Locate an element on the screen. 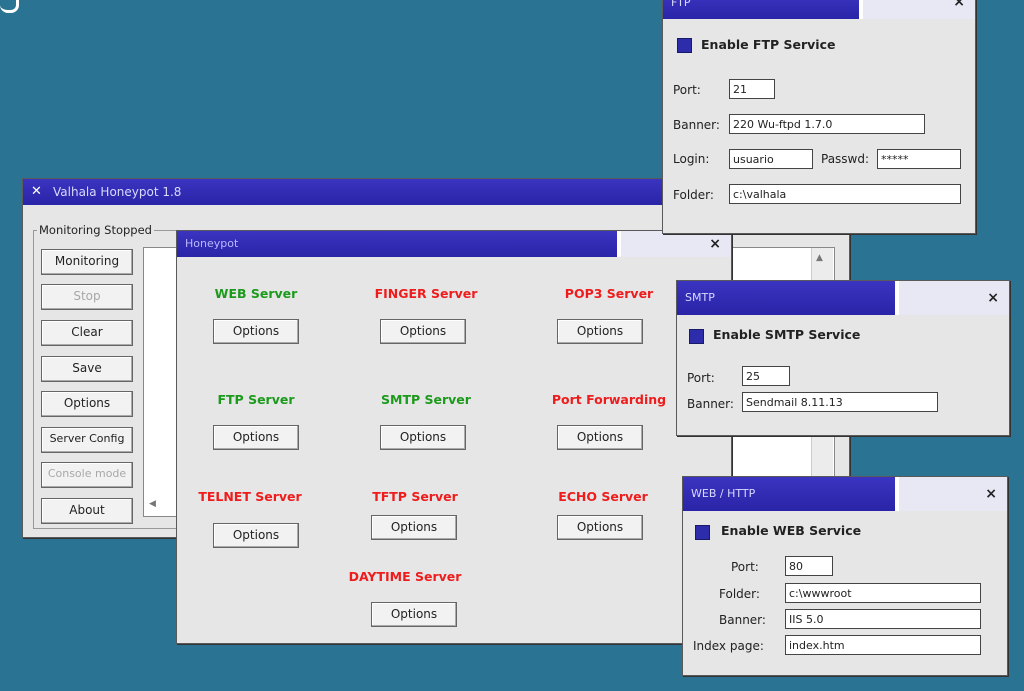 The width and height of the screenshot is (1024, 691). ftp-folder-input: c:\valhala is located at coordinates (845, 194).